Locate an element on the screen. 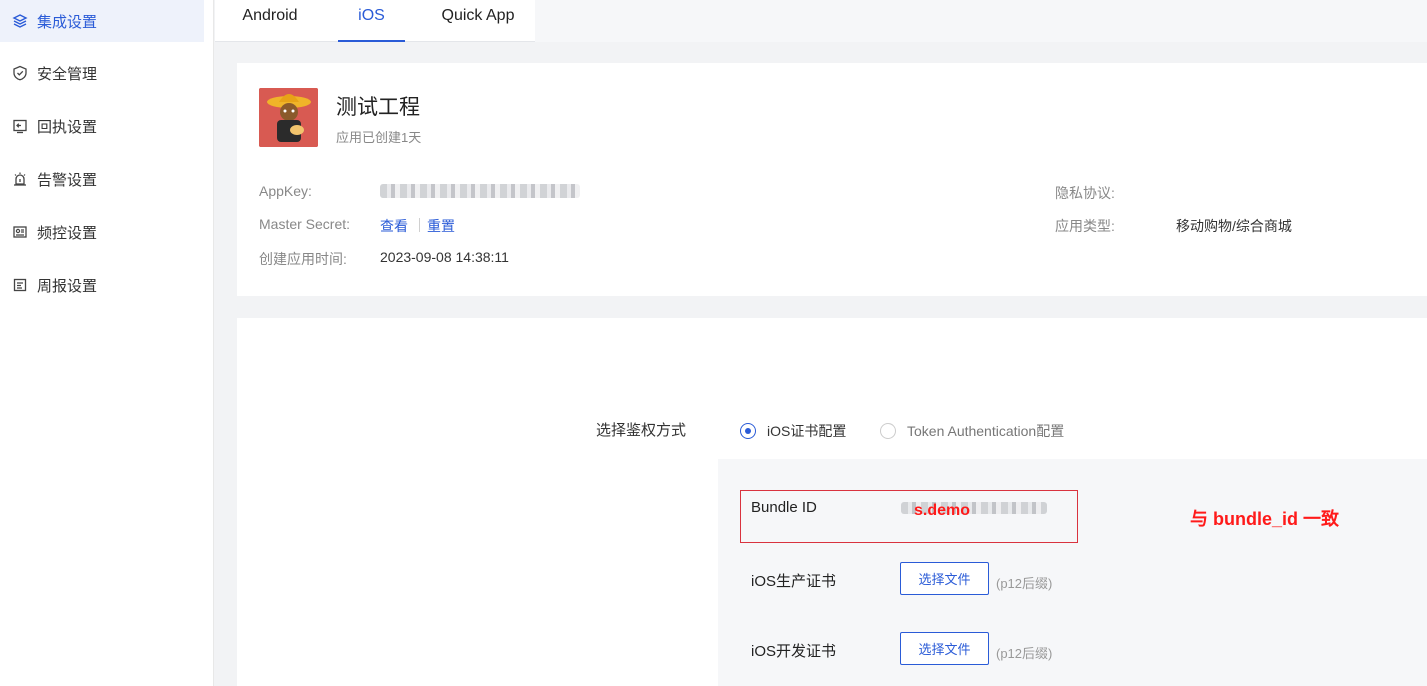  tab-quick-app: Quick App is located at coordinates (478, 21).